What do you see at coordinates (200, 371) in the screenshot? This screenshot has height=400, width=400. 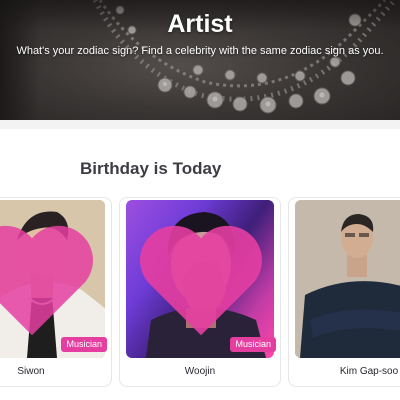 I see `artist-name: Woojin` at bounding box center [200, 371].